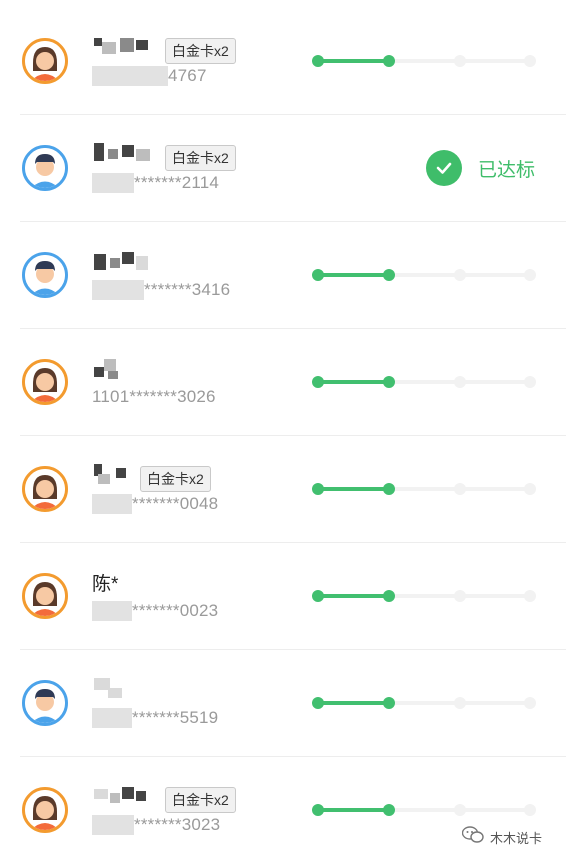 Image resolution: width=566 pixels, height=864 pixels. Describe the element at coordinates (155, 718) in the screenshot. I see `account-number: *******5519` at that location.